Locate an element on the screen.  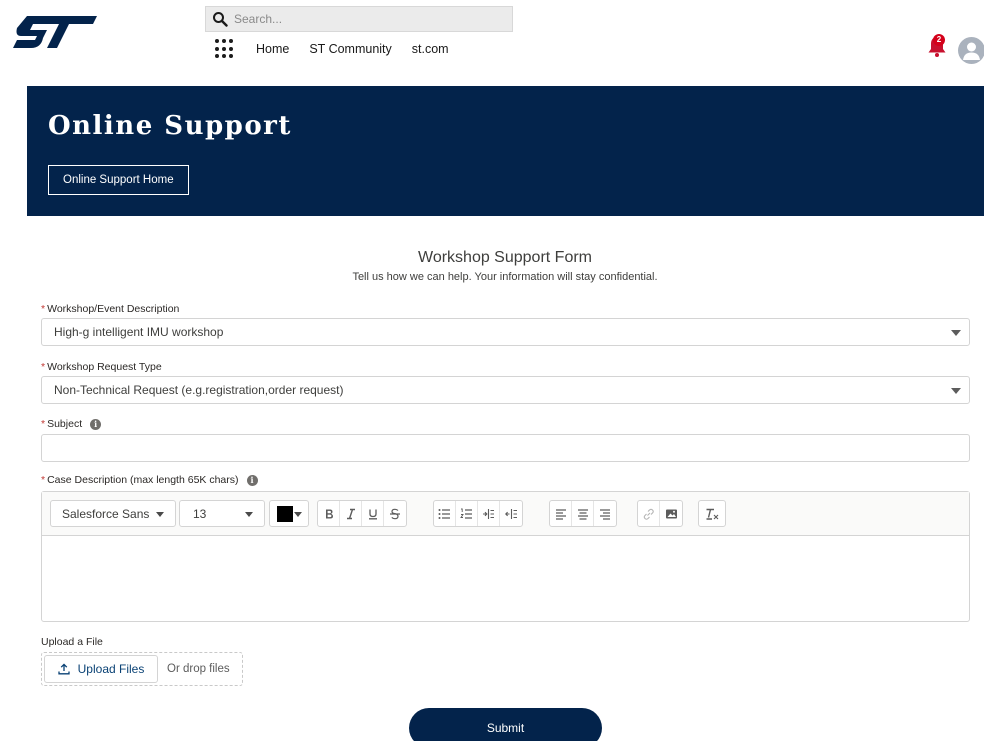
subject-input is located at coordinates (505, 448).